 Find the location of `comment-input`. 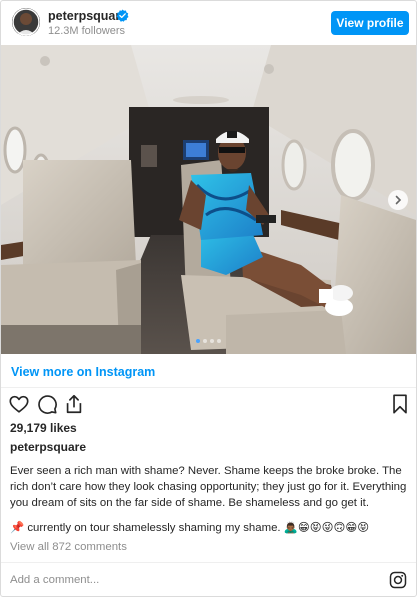

comment-input is located at coordinates (160, 580).